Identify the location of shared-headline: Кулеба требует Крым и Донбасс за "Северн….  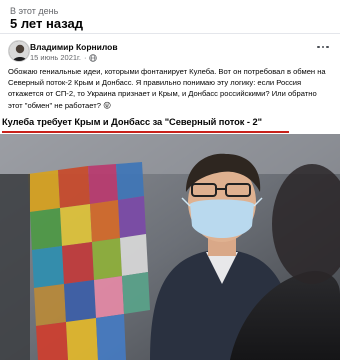
(170, 125).